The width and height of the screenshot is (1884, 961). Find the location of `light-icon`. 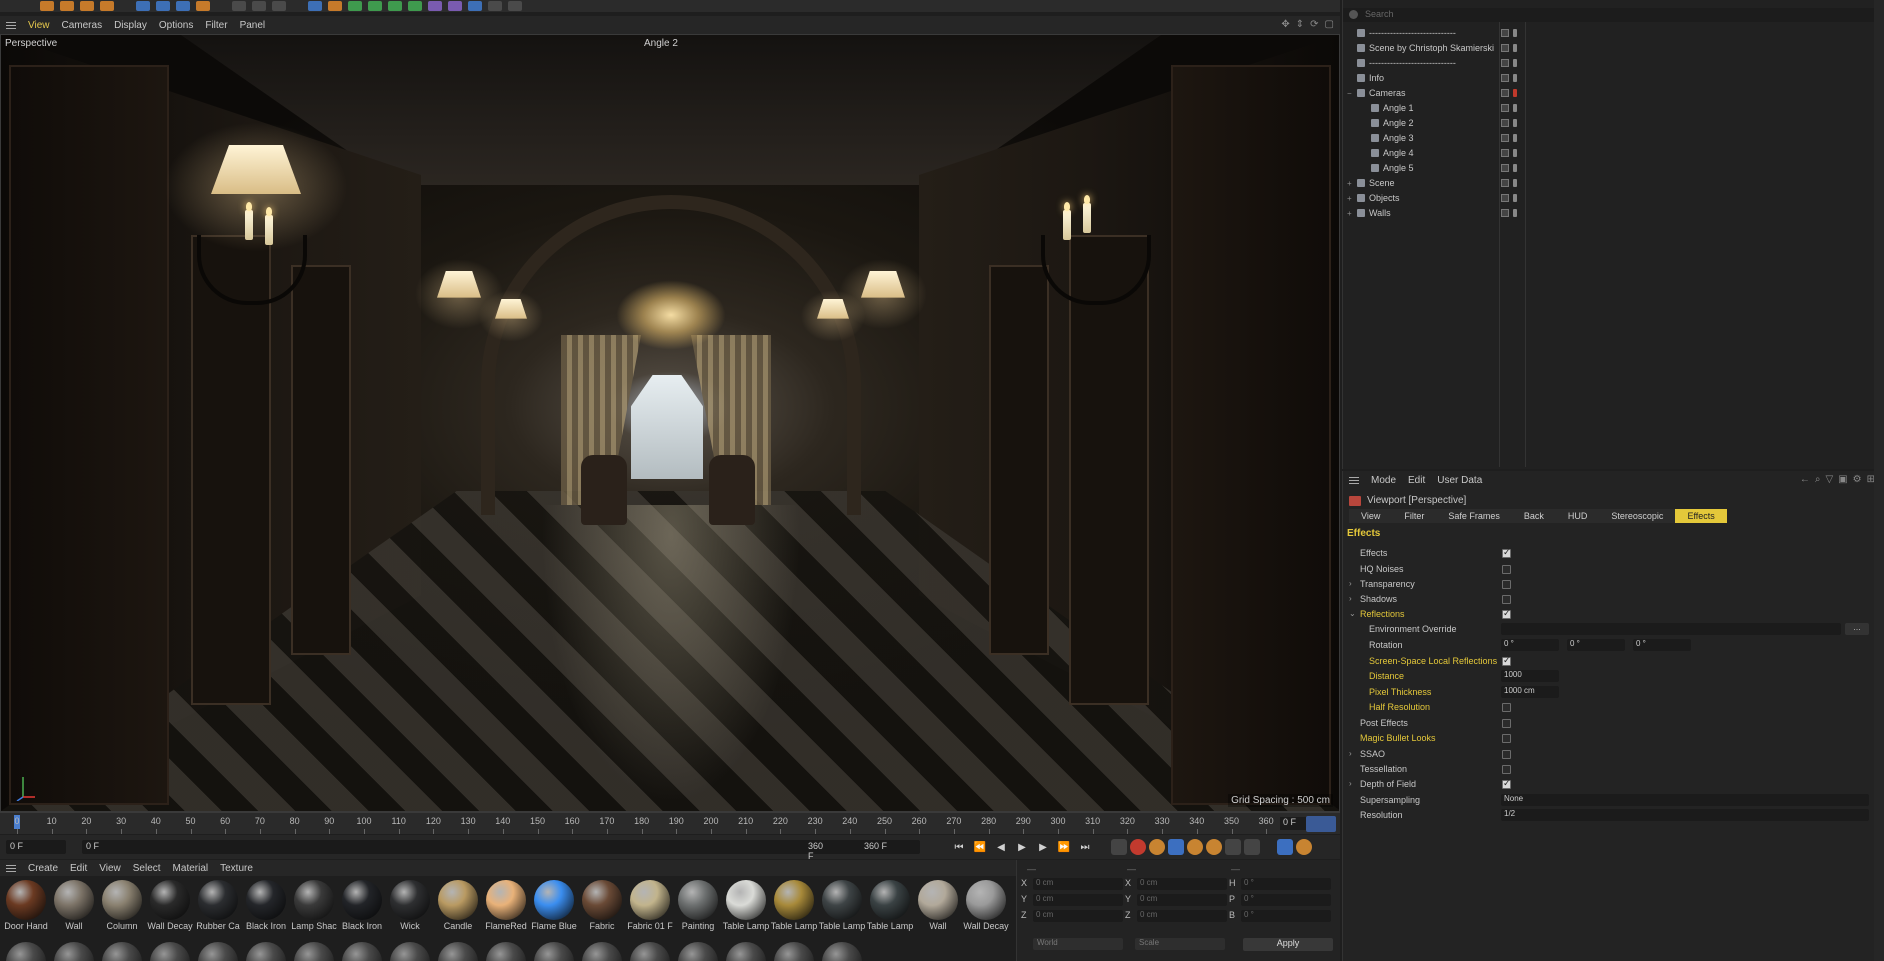

light-icon is located at coordinates (515, 6).